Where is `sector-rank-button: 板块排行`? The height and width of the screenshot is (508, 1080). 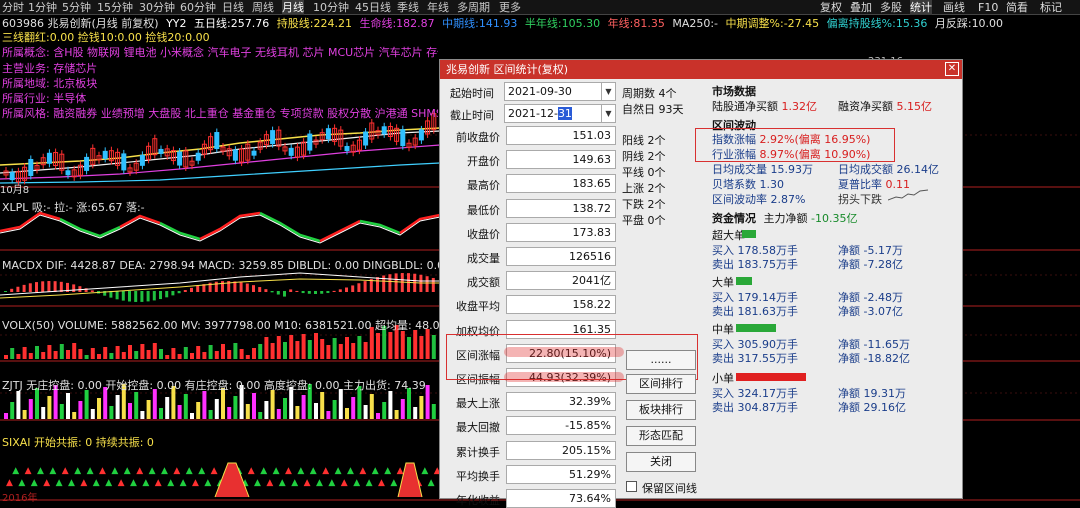
sector-rank-button: 板块排行 is located at coordinates (661, 410).